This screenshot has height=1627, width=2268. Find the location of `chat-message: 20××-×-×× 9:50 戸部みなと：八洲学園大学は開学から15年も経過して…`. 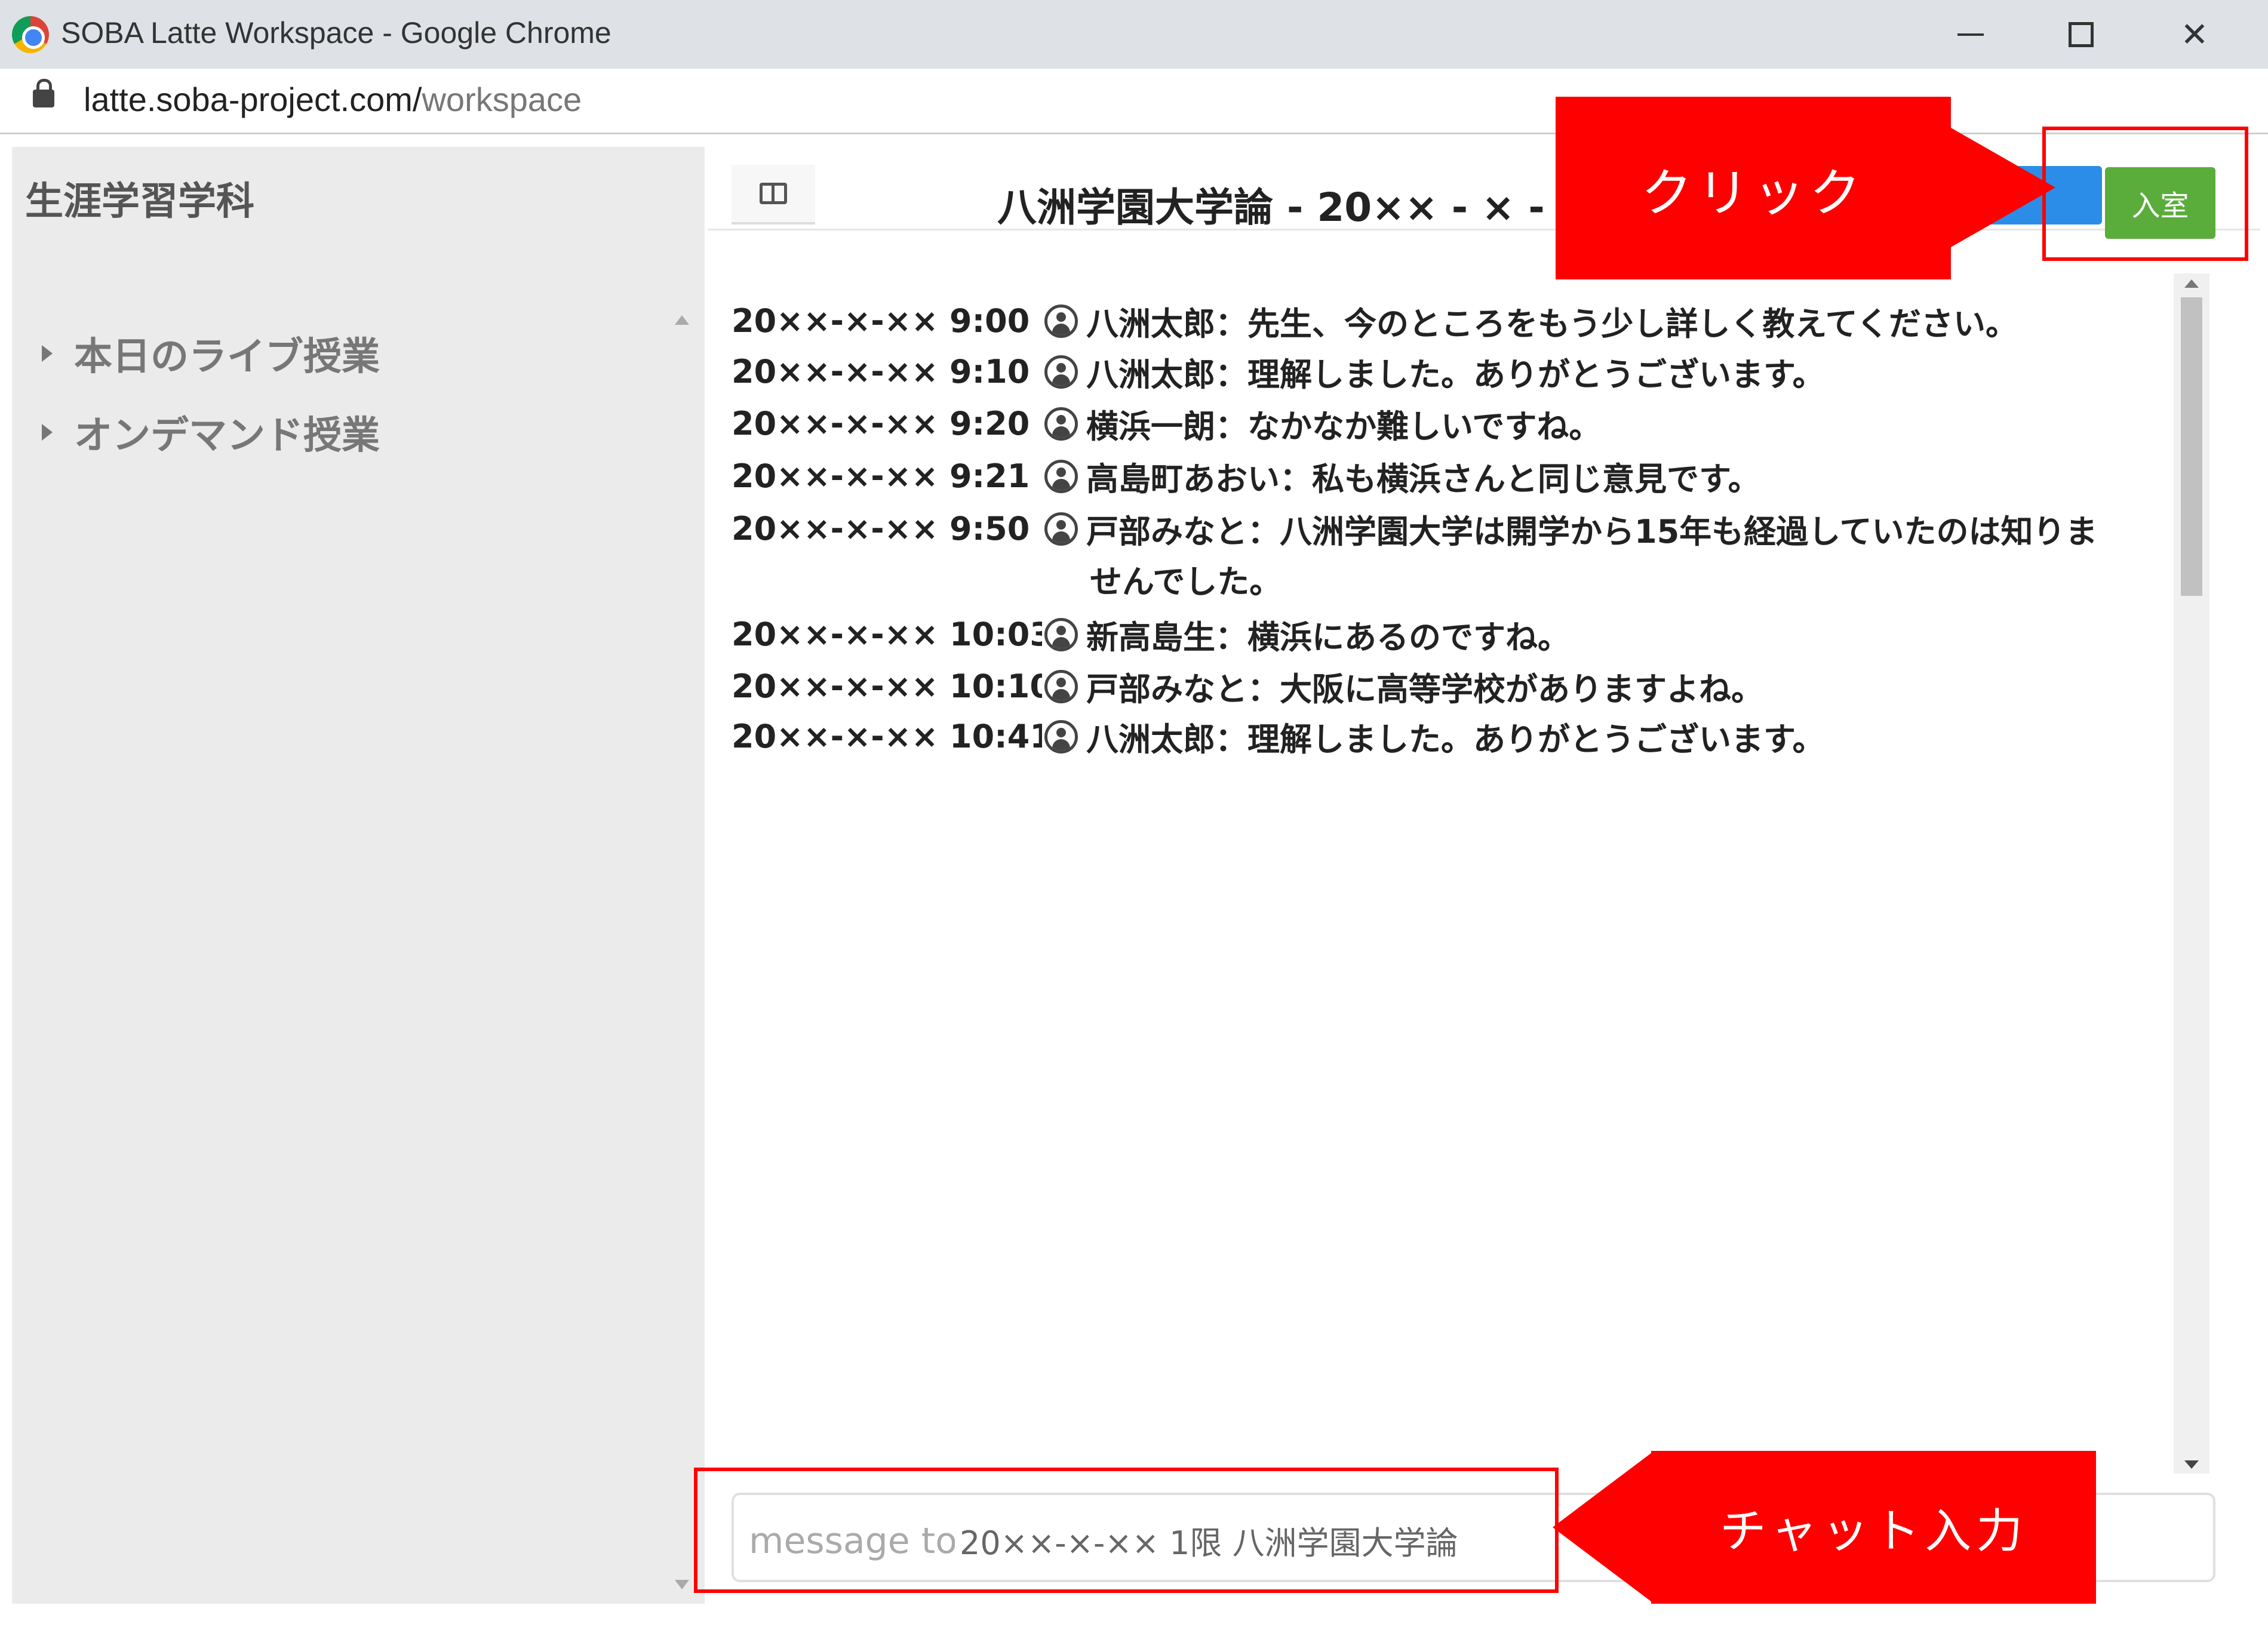

chat-message: 20××-×-×× 9:50 戸部みなと：八洲学園大学は開学から15年も経過して… is located at coordinates (1415, 528).